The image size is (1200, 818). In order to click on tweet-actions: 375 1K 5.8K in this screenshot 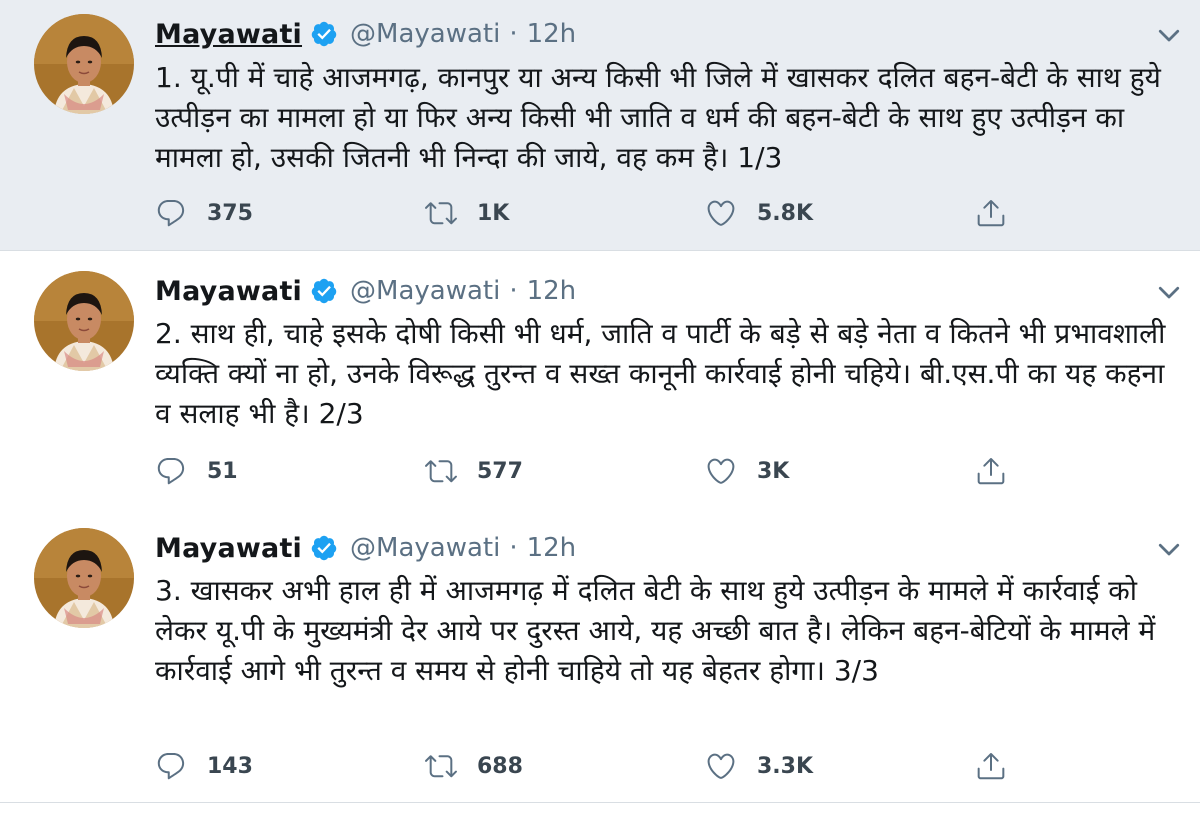, I will do `click(590, 213)`.